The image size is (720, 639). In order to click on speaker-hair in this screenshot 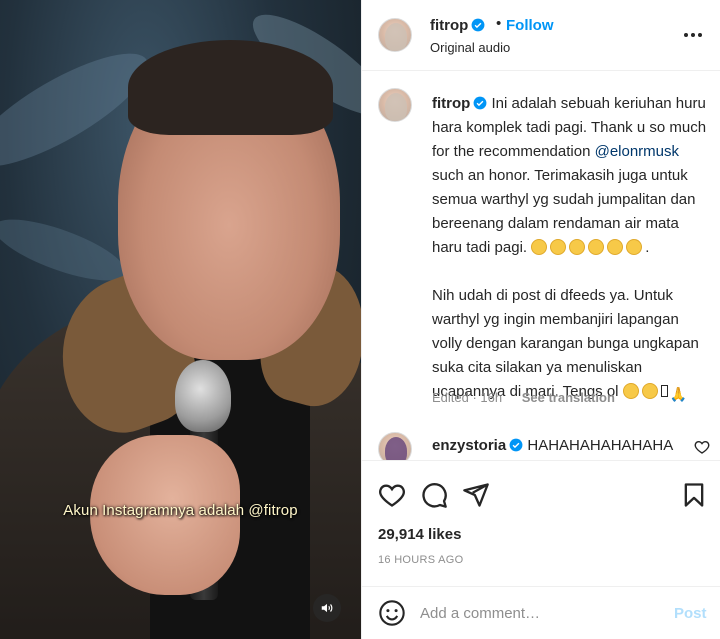, I will do `click(230, 87)`.